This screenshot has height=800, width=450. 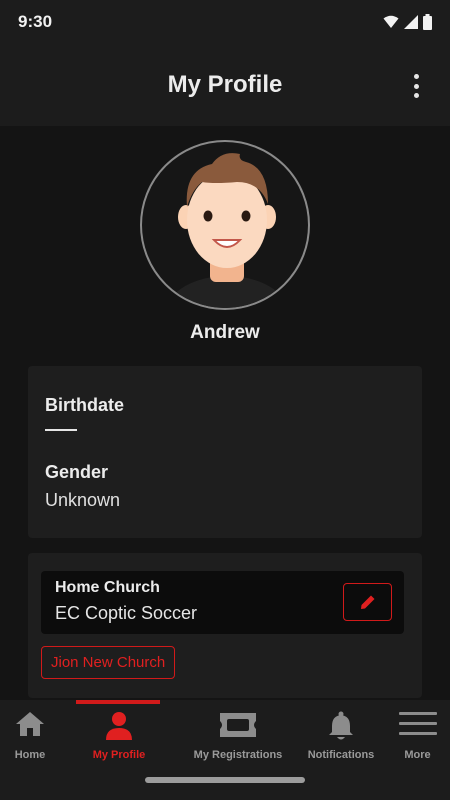 I want to click on nav-home-label: Home, so click(x=30, y=755).